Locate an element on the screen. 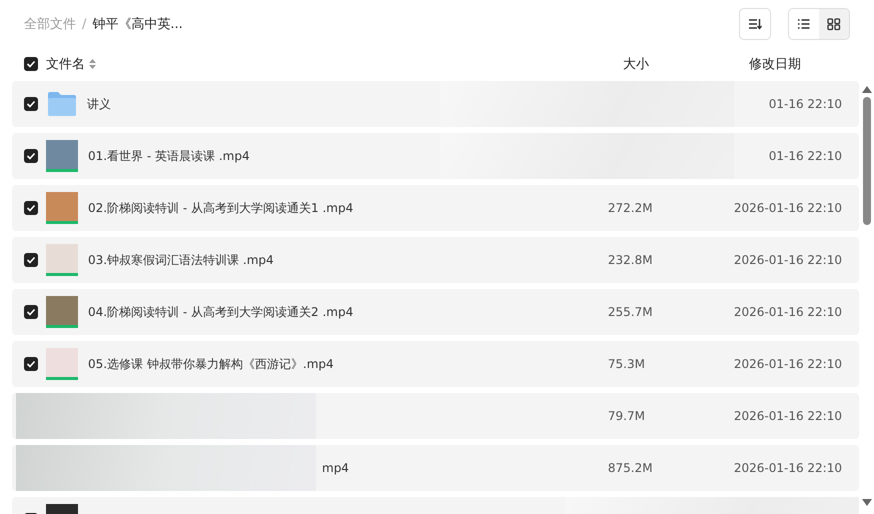 The height and width of the screenshot is (514, 874). file-name: 04.阶梯阅读特训 - 从高考到大学阅读通关2 .mp4 is located at coordinates (221, 312).